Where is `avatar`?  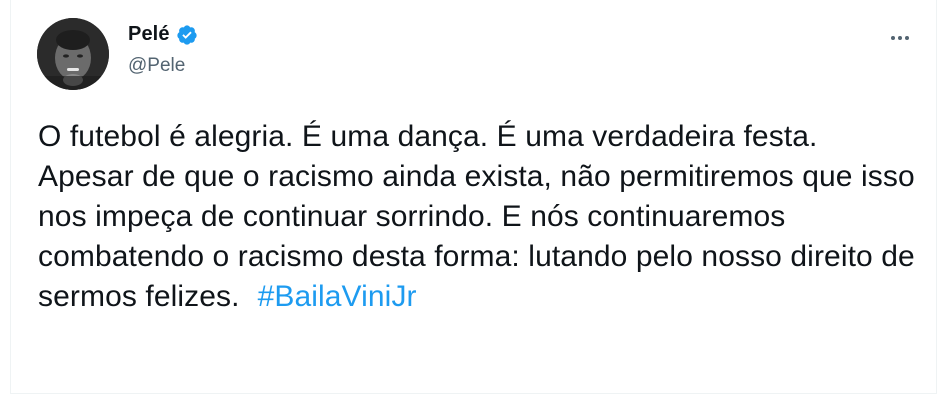 avatar is located at coordinates (73, 54).